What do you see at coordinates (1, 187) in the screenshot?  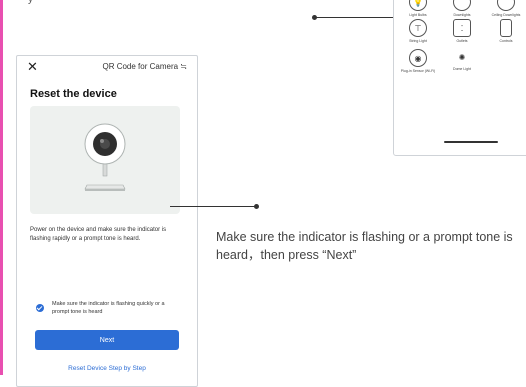 I see `page-edge-bar` at bounding box center [1, 187].